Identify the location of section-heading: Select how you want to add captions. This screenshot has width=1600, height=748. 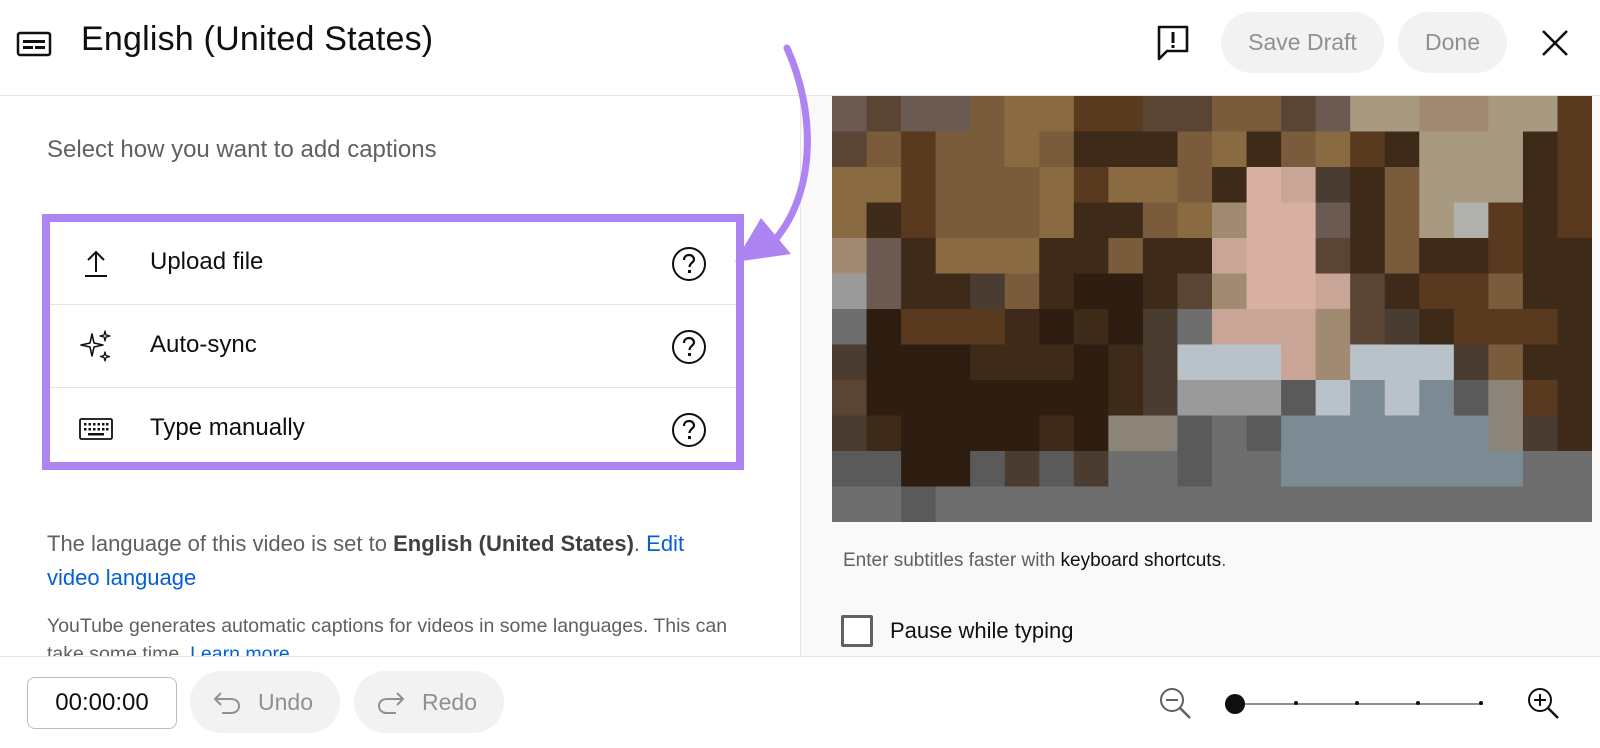
(242, 149).